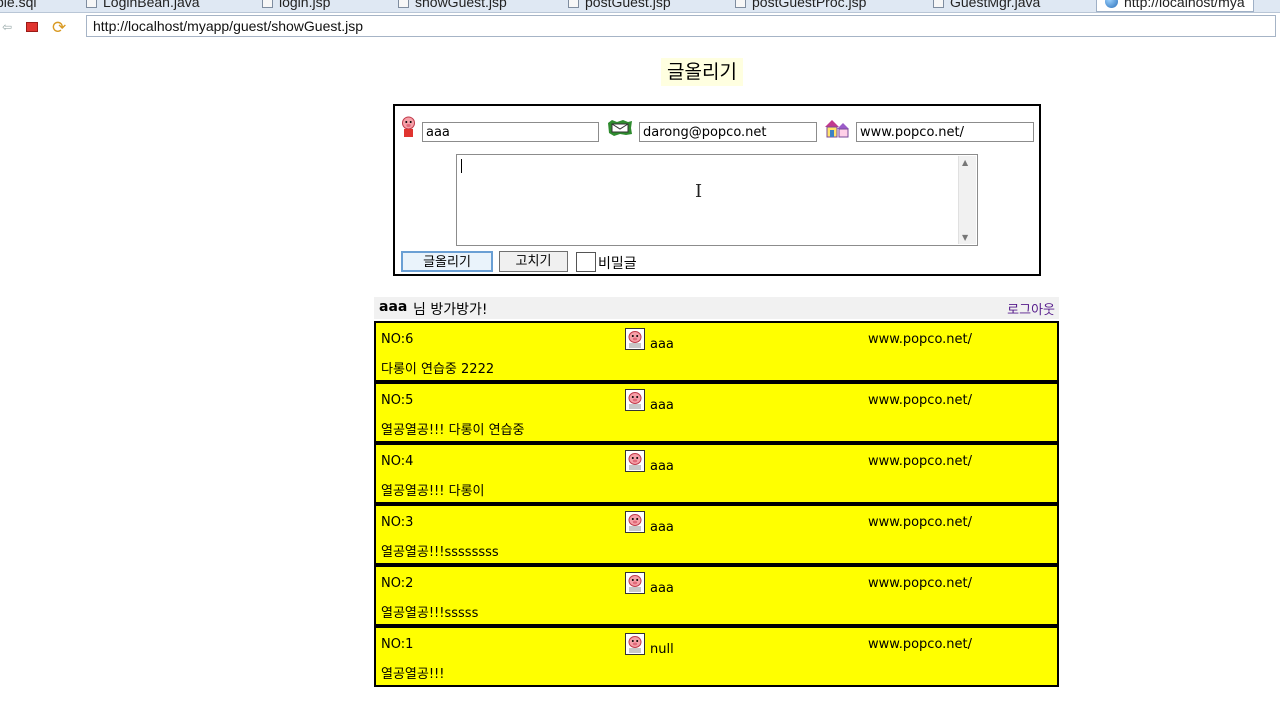  What do you see at coordinates (7, 27) in the screenshot?
I see `back-arrow-icon: ⇦` at bounding box center [7, 27].